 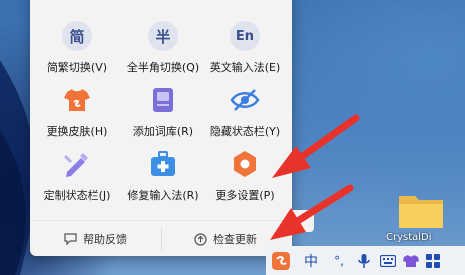 What do you see at coordinates (245, 100) in the screenshot?
I see `eye-hidden-icon` at bounding box center [245, 100].